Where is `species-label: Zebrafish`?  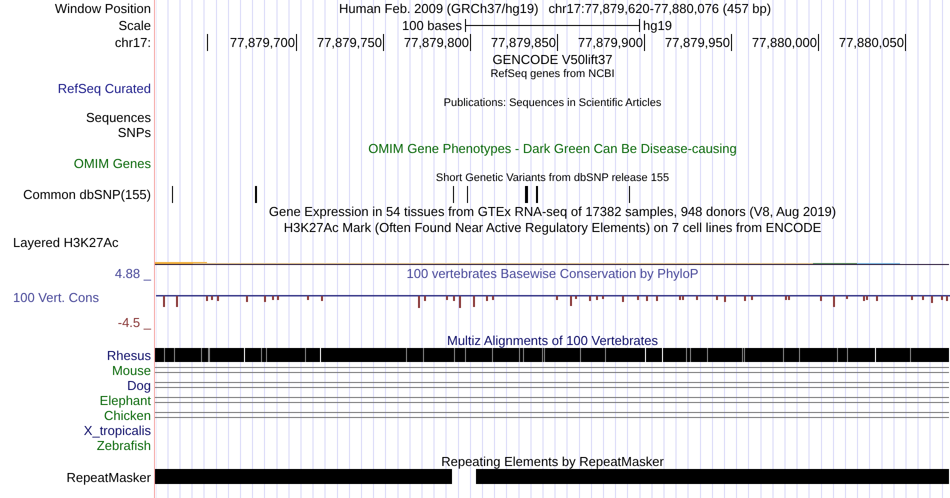
species-label: Zebrafish is located at coordinates (123, 445).